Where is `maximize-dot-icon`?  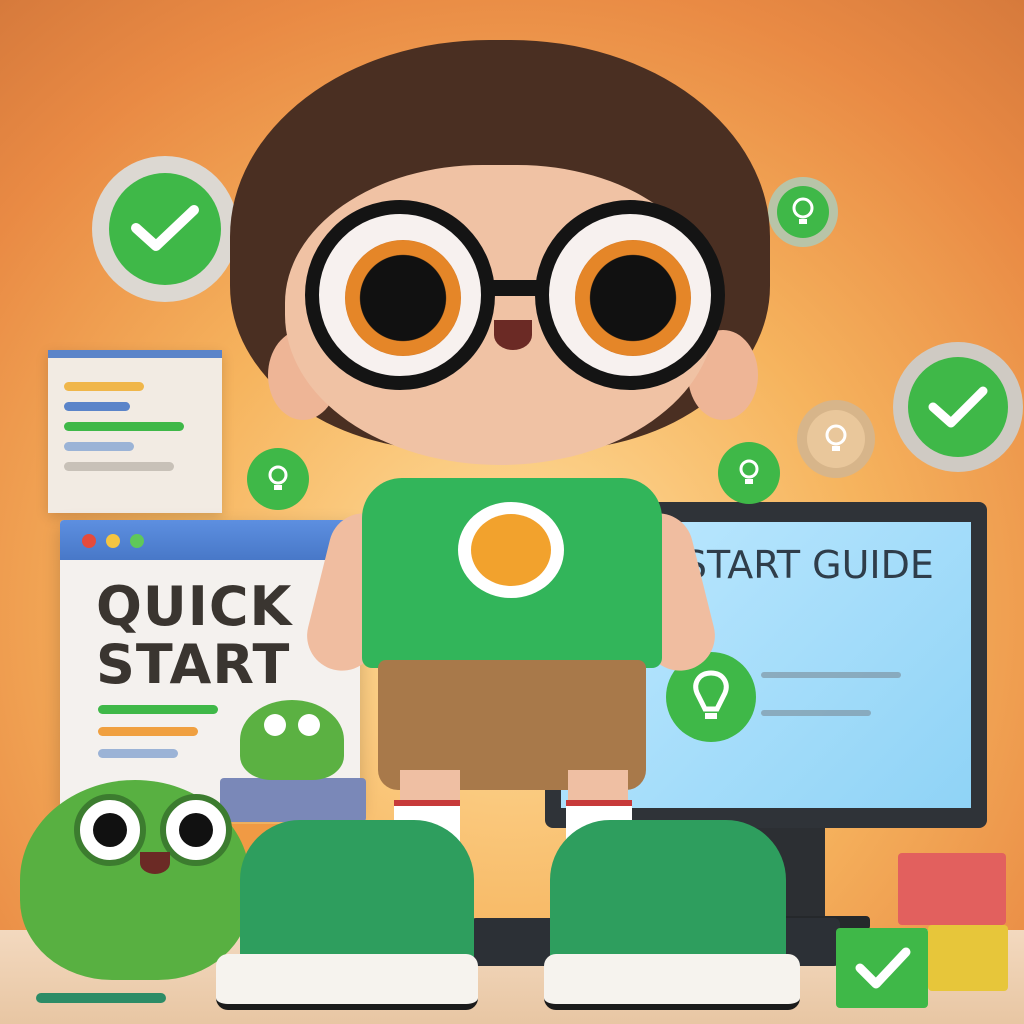 maximize-dot-icon is located at coordinates (137, 541).